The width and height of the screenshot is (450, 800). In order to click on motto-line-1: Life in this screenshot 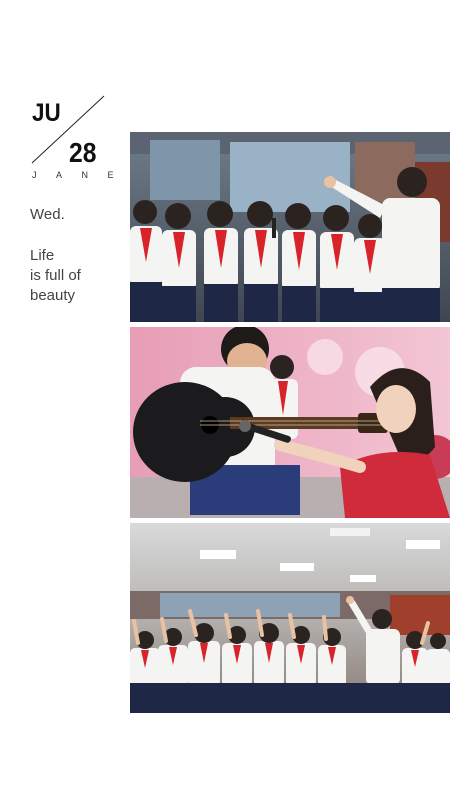, I will do `click(42, 255)`.